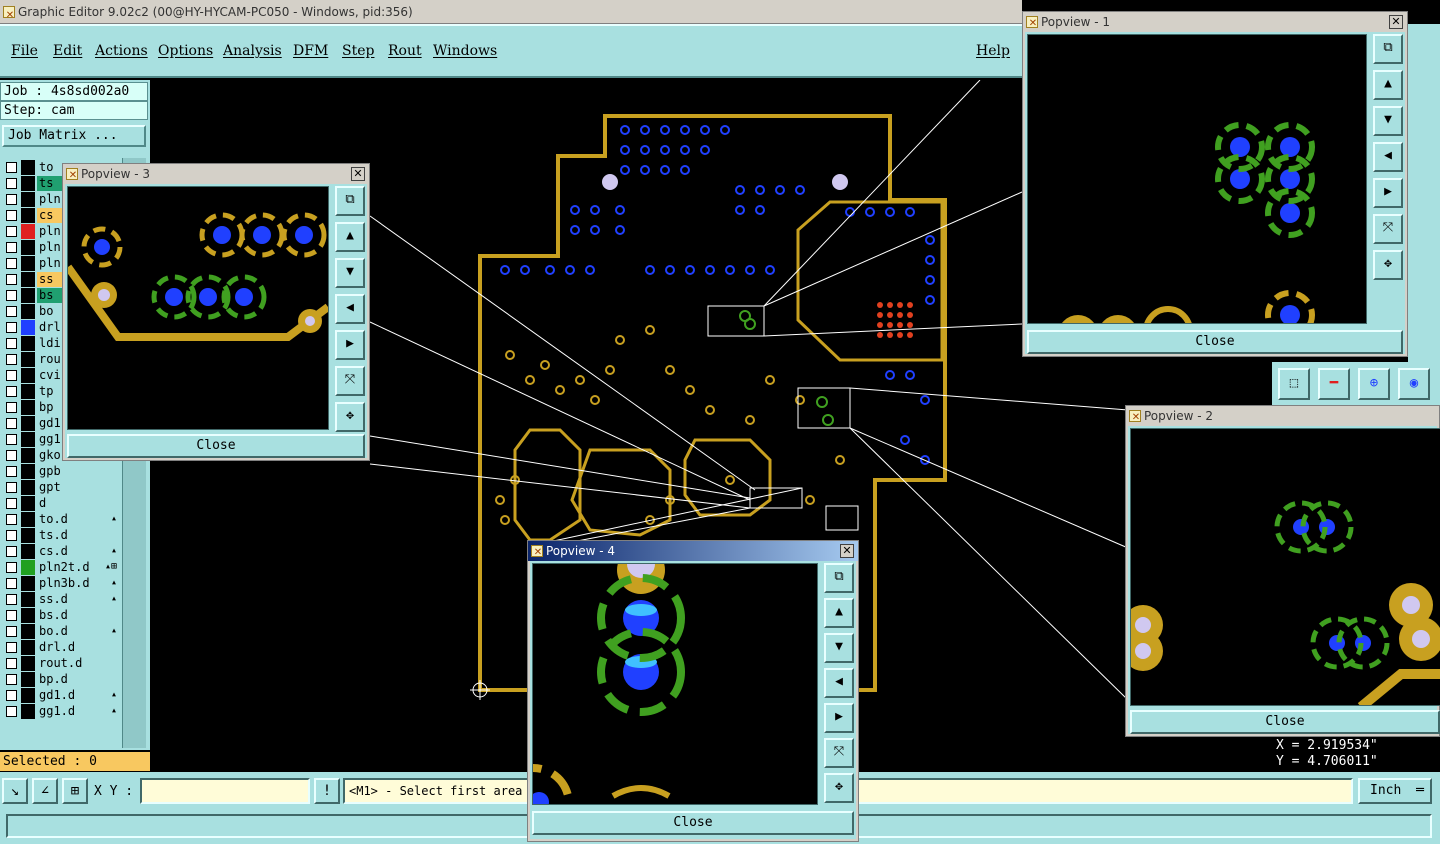  I want to click on warning-icon: !, so click(327, 791).